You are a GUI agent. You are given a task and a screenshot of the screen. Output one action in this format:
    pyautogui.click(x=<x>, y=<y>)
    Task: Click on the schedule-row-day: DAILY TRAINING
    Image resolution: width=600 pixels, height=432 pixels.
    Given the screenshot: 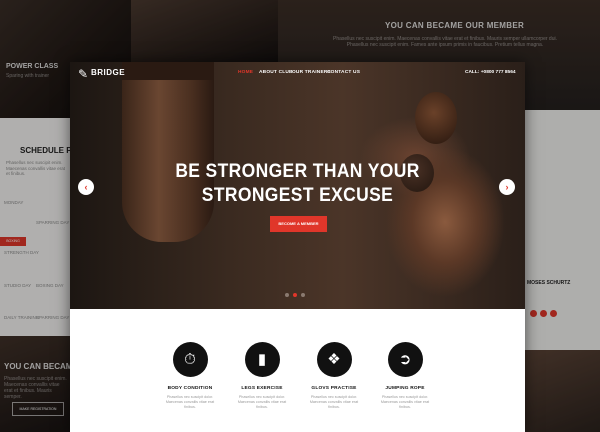 What is the action you would take?
    pyautogui.click(x=22, y=317)
    